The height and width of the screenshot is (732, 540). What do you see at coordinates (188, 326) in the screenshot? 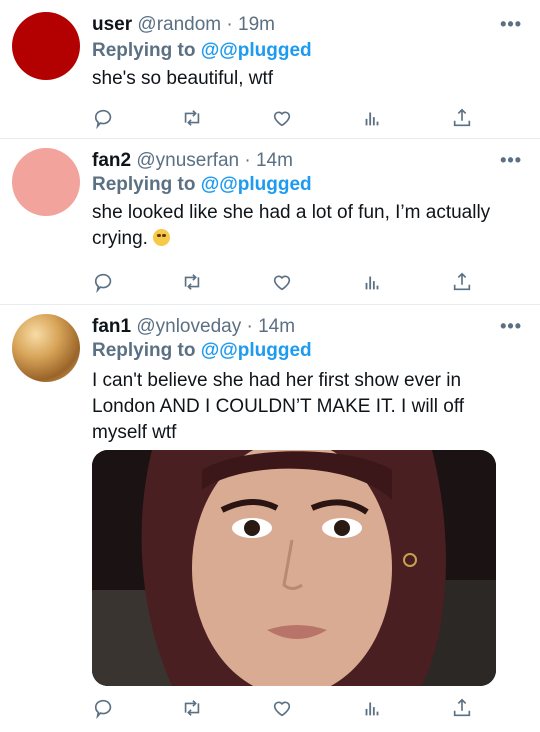
I see `user-handle: @ynloveday` at bounding box center [188, 326].